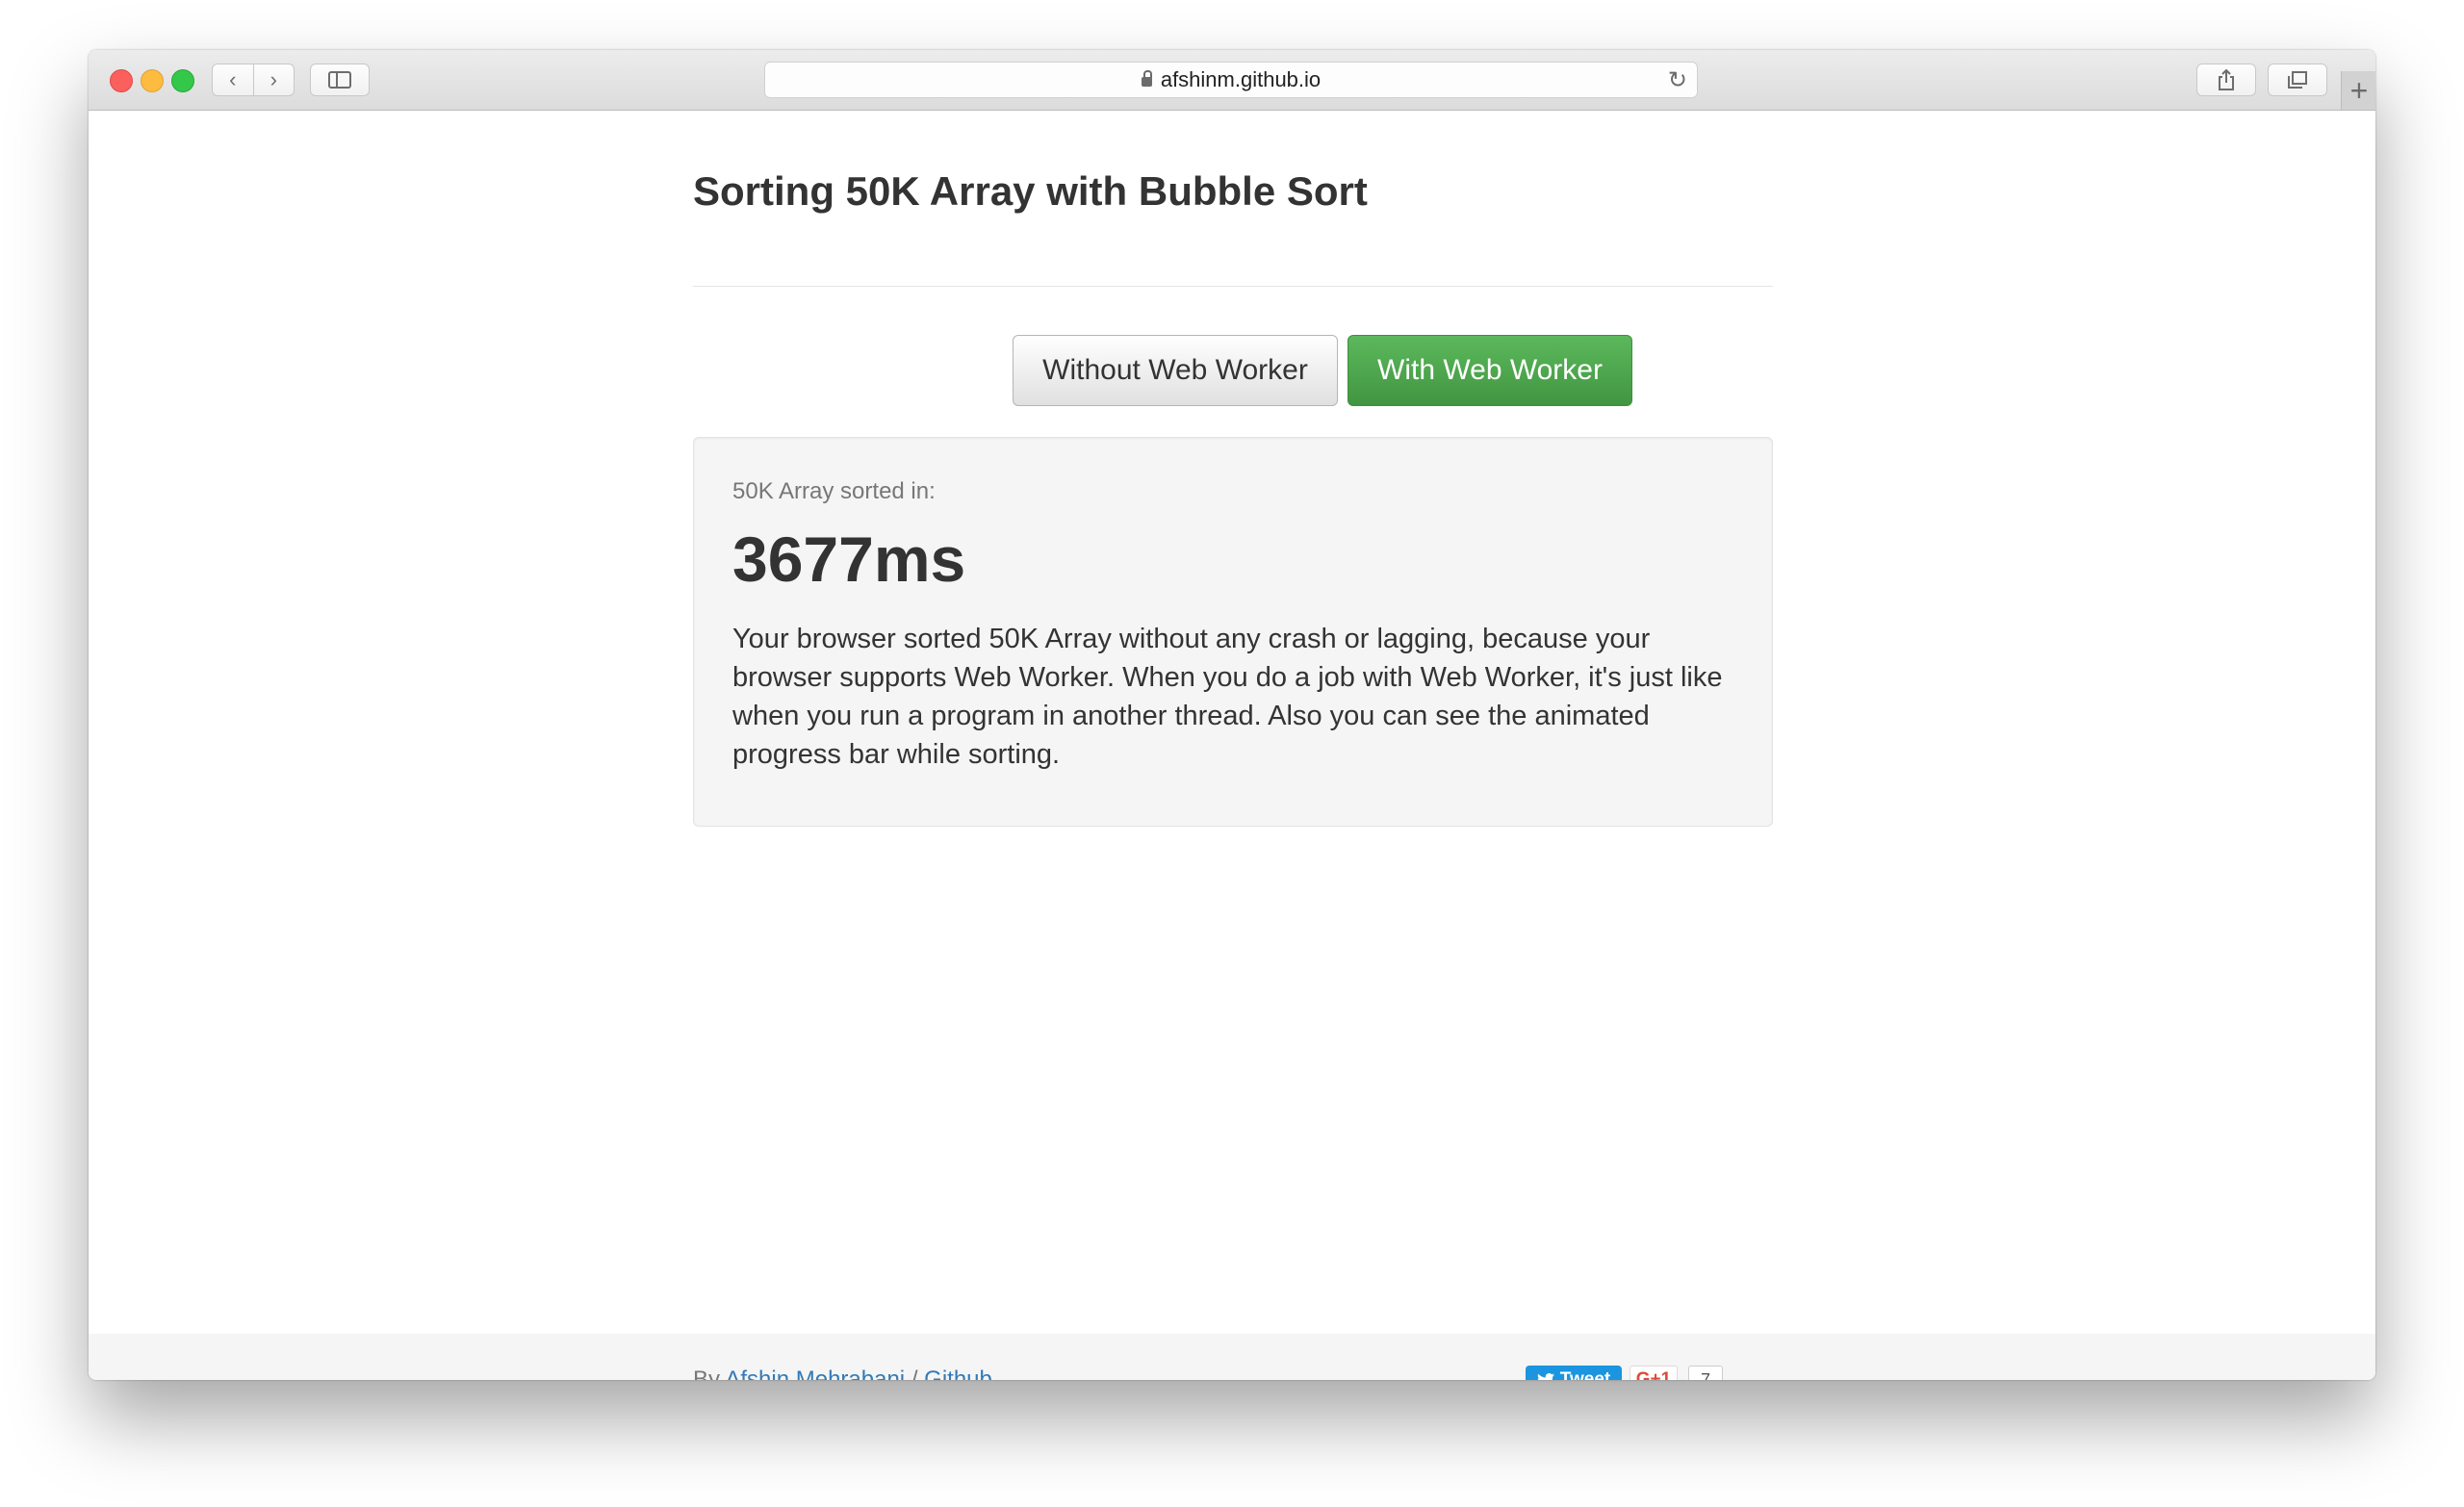  I want to click on twitter-bird-icon, so click(1545, 1376).